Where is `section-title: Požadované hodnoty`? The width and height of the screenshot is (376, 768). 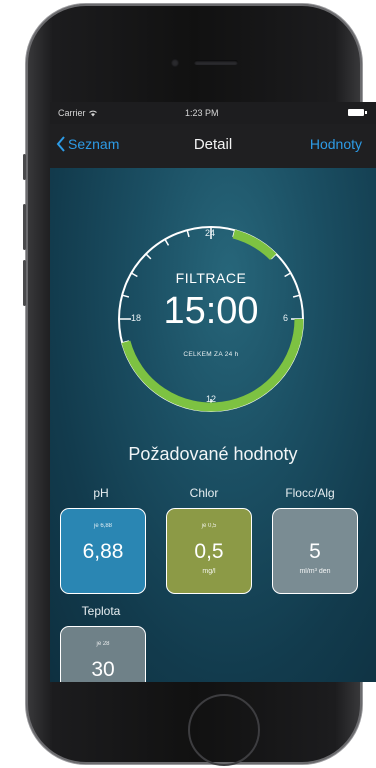 section-title: Požadované hodnoty is located at coordinates (213, 454).